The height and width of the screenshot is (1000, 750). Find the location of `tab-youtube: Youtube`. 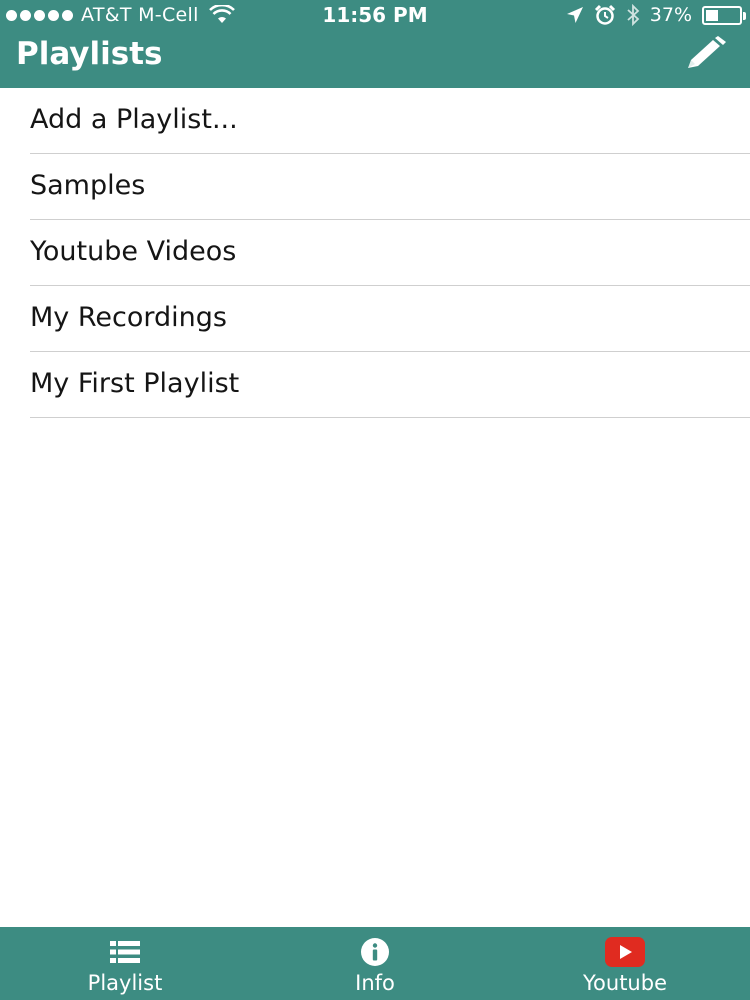

tab-youtube: Youtube is located at coordinates (625, 963).